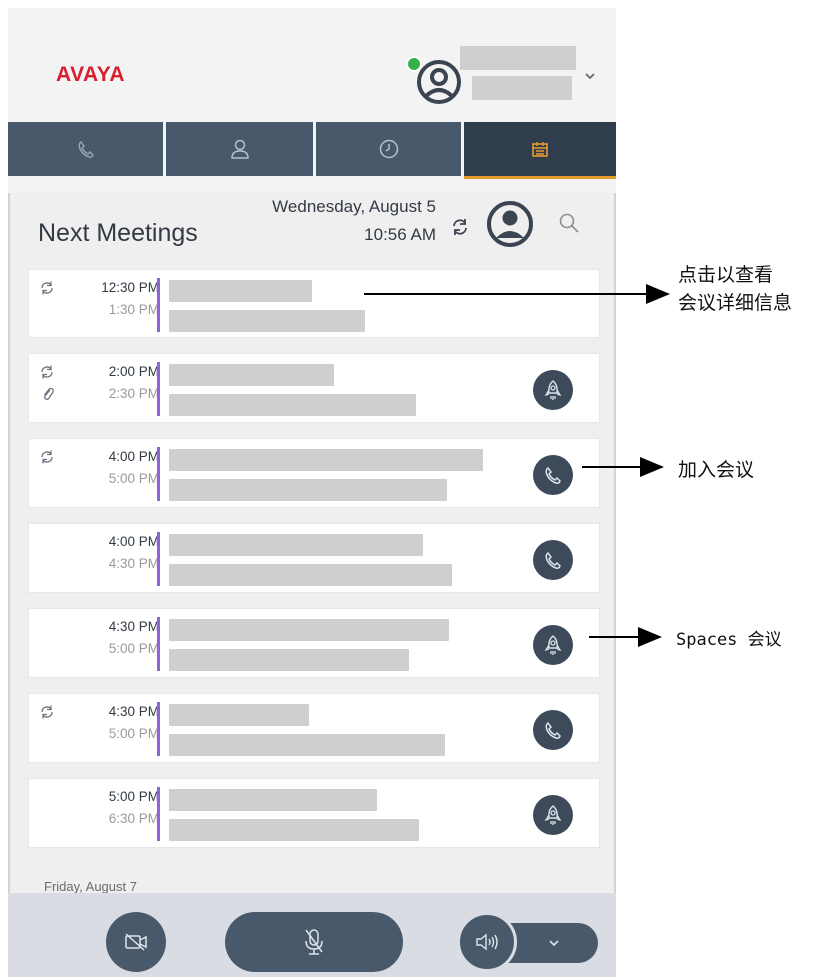 Image resolution: width=827 pixels, height=977 pixels. Describe the element at coordinates (90, 886) in the screenshot. I see `next-day-label: Friday, August 7` at that location.